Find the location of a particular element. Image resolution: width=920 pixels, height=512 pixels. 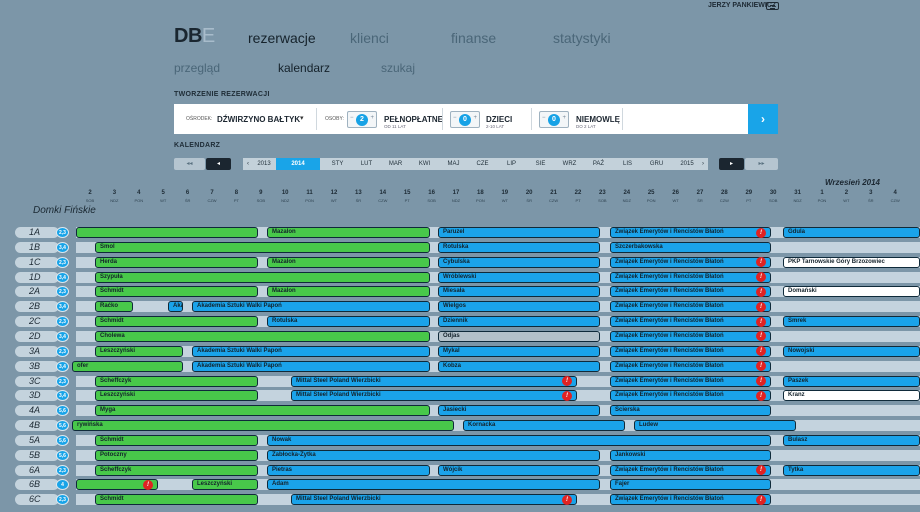

nav-finanse: finanse is located at coordinates (473, 38).